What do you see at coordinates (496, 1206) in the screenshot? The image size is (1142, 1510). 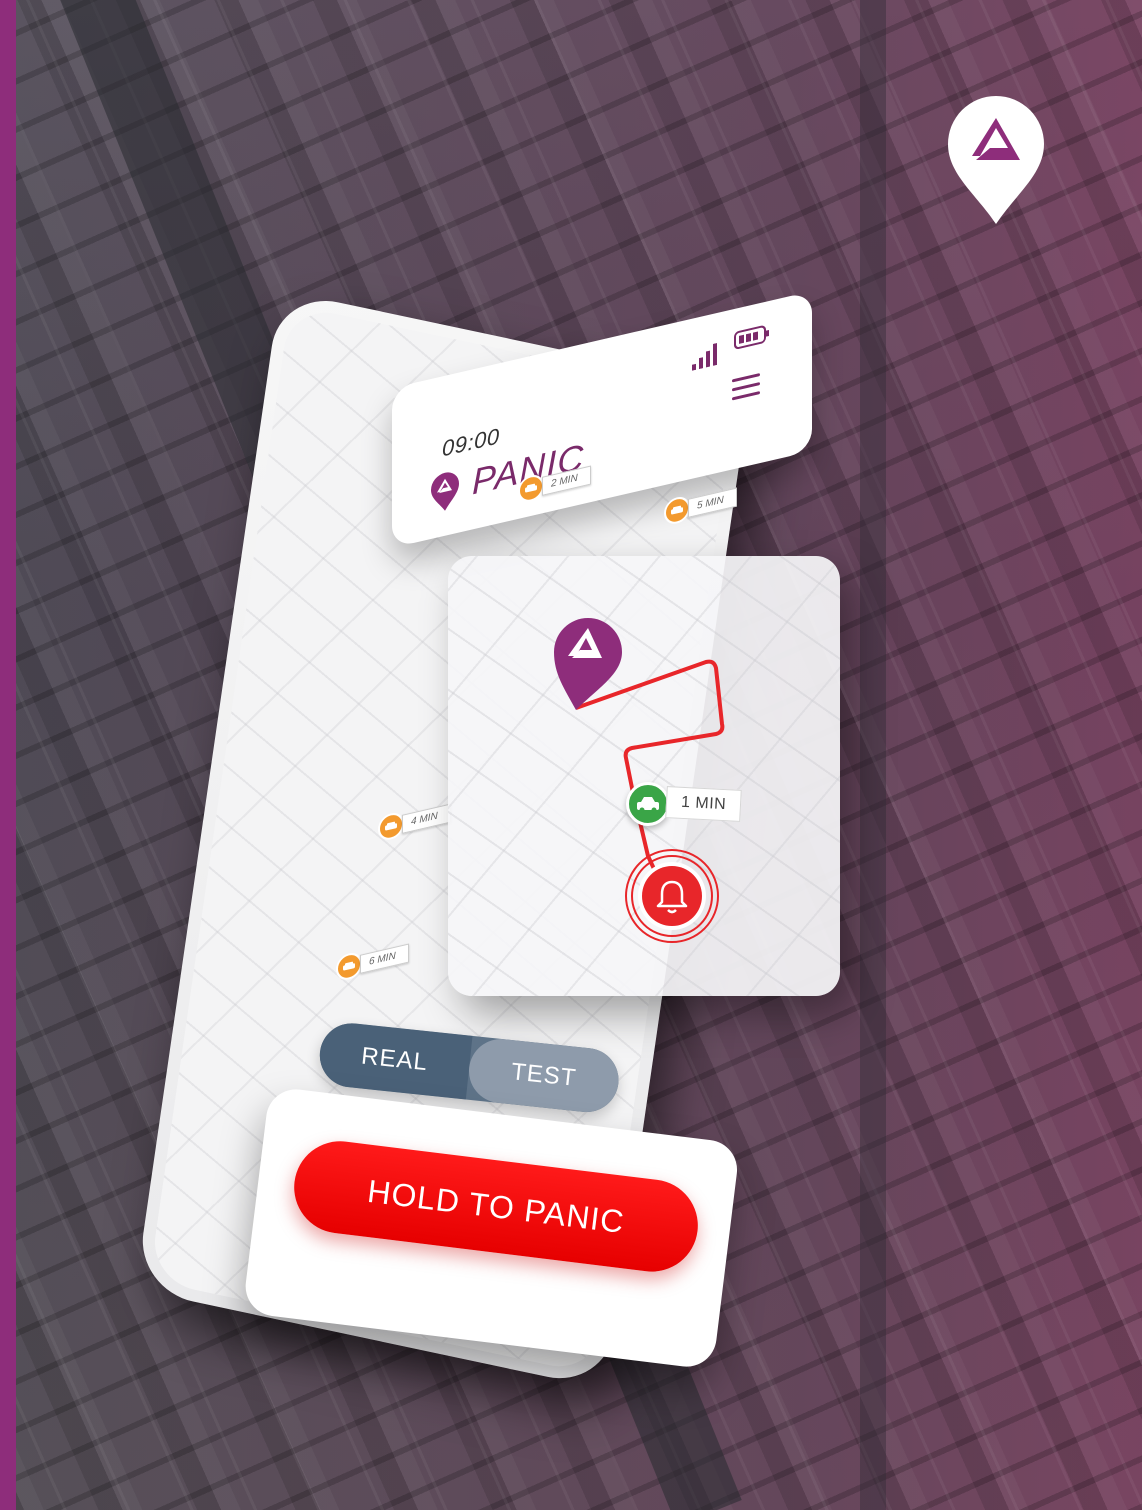 I see `hold-to-panic-button: HOLD TO PANIC` at bounding box center [496, 1206].